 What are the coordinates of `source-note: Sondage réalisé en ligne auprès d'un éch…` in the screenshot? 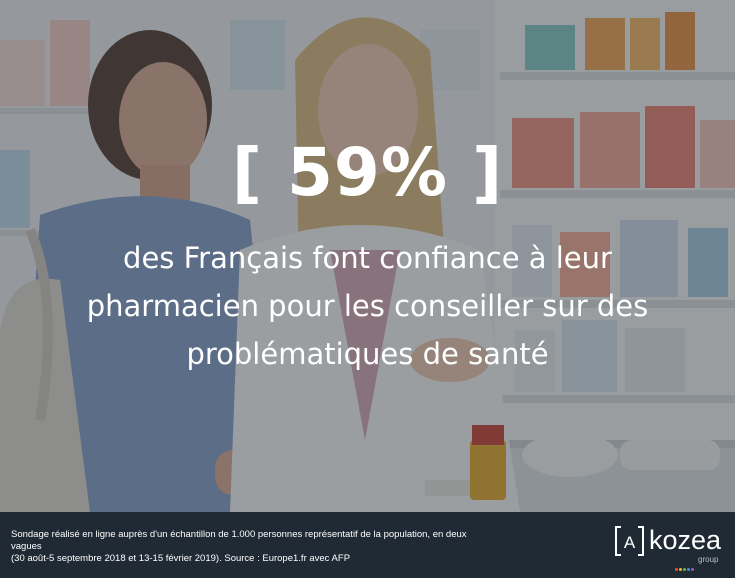 It's located at (251, 547).